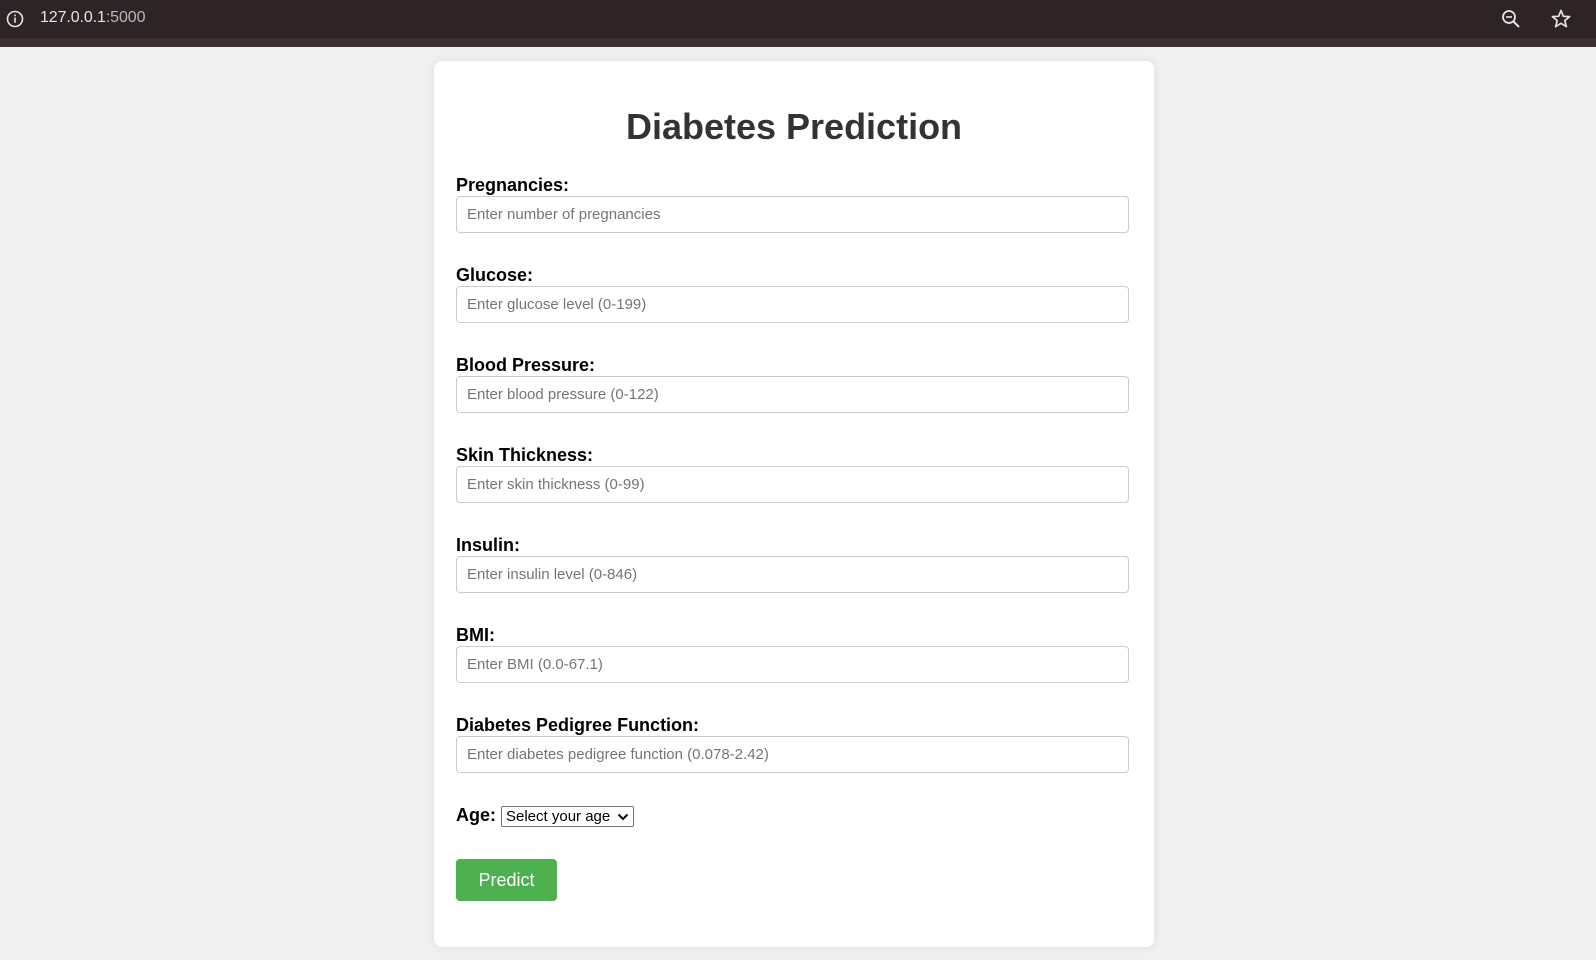 This screenshot has width=1596, height=960. I want to click on url-port: :5000, so click(125, 17).